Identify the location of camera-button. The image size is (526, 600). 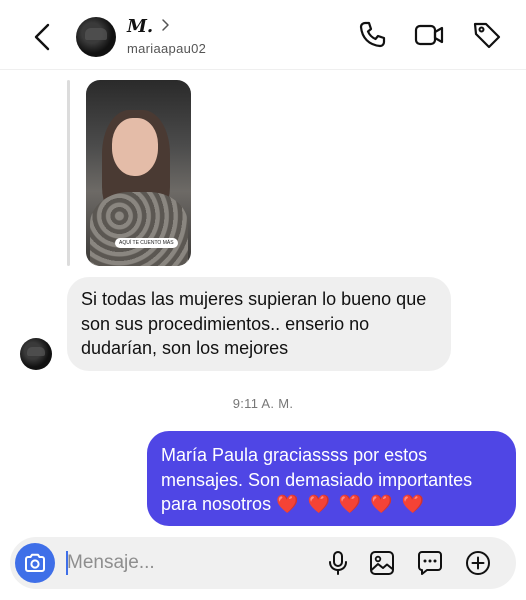
(35, 563).